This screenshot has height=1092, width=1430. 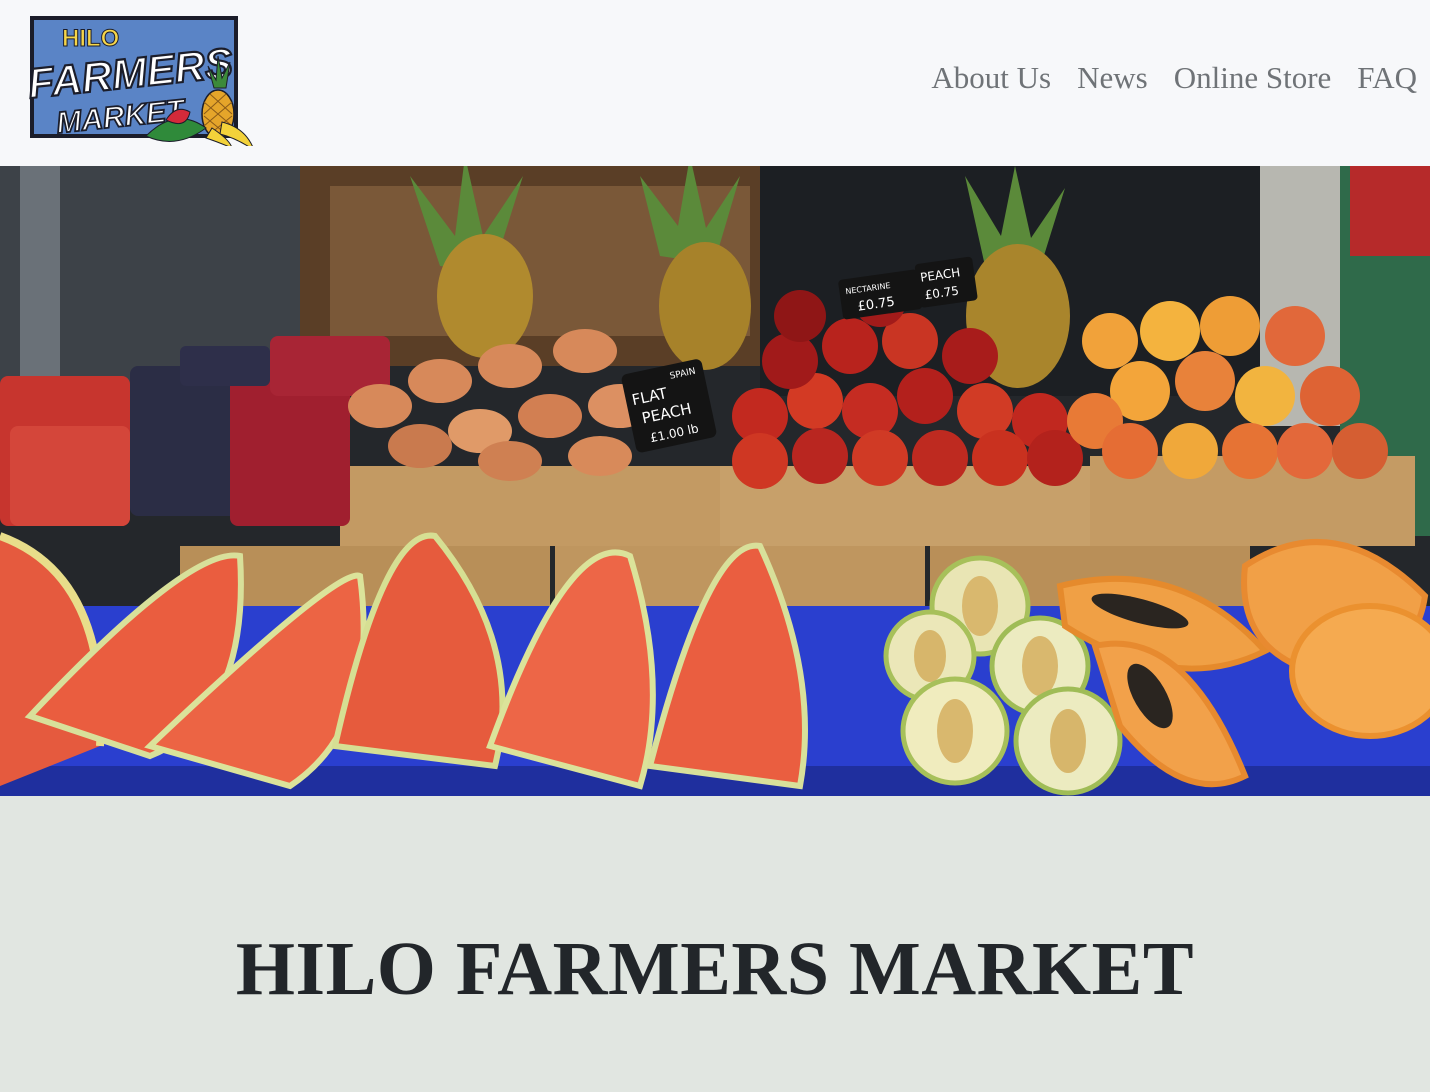 I want to click on logo-hilo-text: HILO, so click(x=90, y=38).